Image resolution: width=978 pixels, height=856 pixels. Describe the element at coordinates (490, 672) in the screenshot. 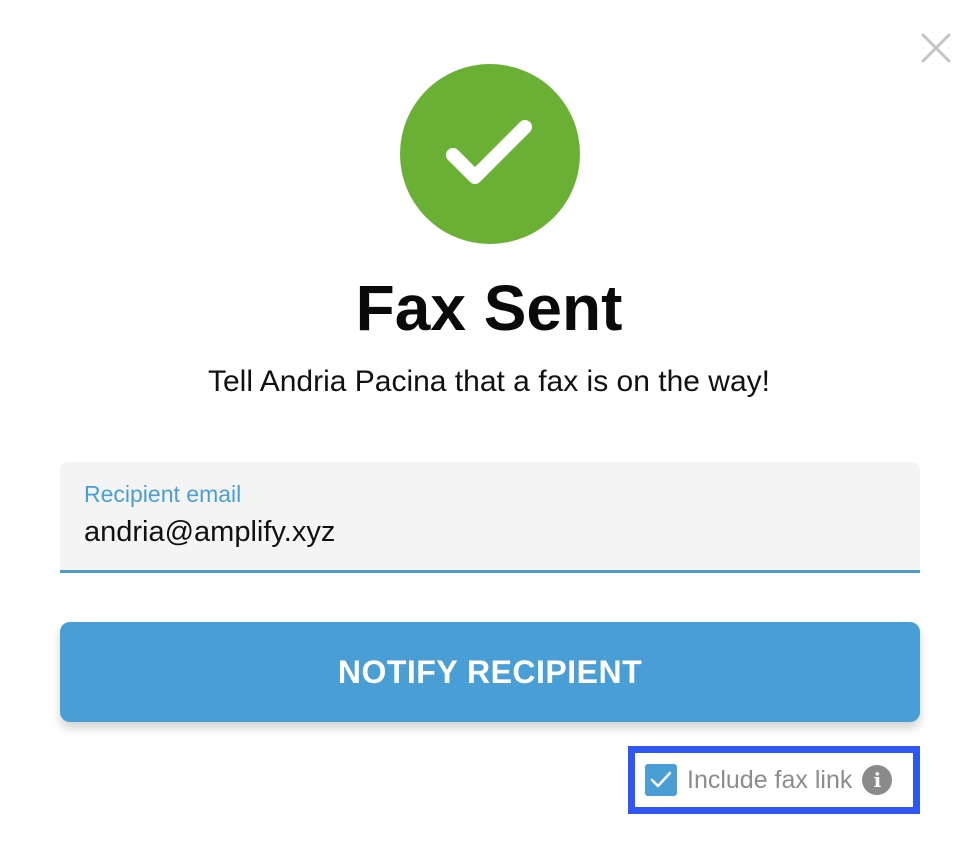

I see `notify-recipient-button: NOTIFY RECIPIENT` at that location.